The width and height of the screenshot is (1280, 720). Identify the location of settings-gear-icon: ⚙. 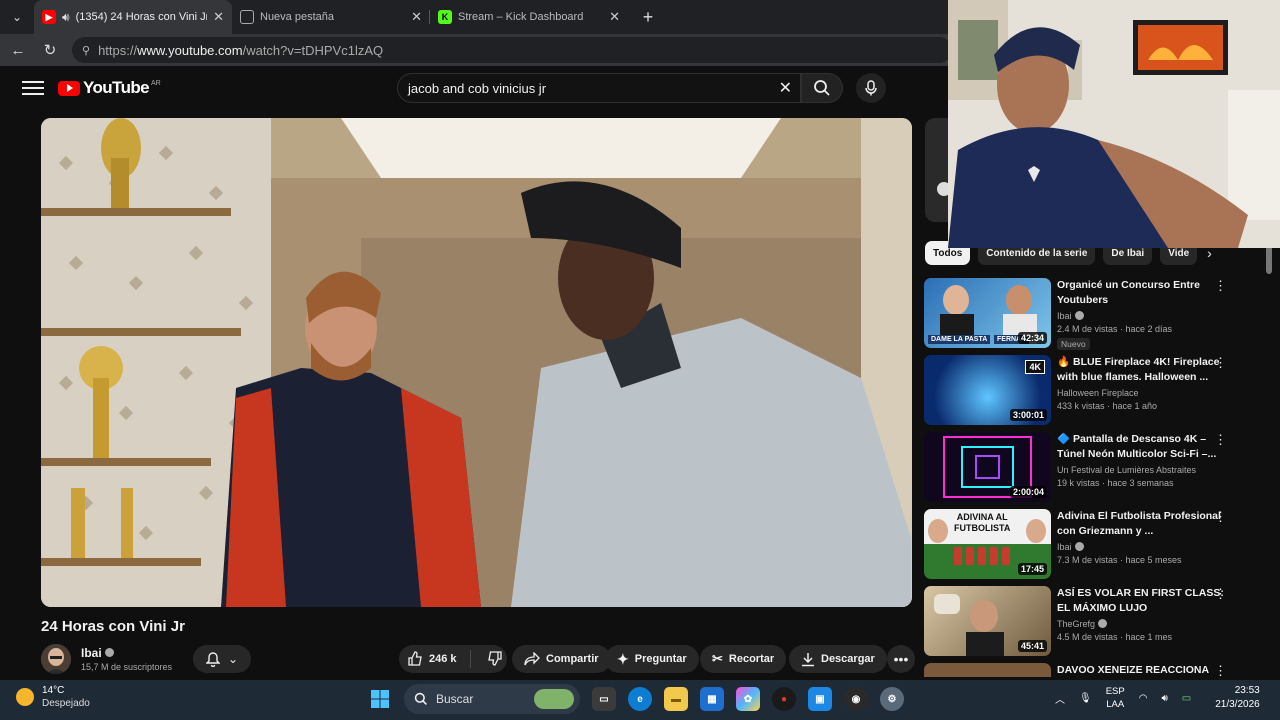
(892, 699).